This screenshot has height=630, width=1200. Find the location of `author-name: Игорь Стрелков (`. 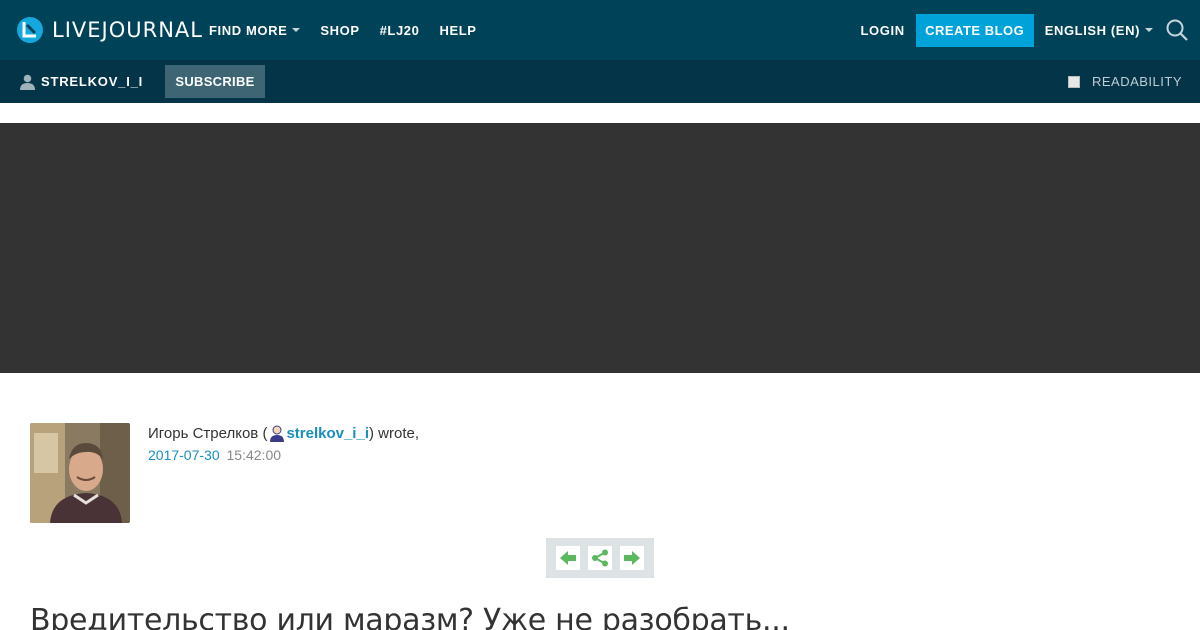

author-name: Игорь Стрелков ( is located at coordinates (208, 433).